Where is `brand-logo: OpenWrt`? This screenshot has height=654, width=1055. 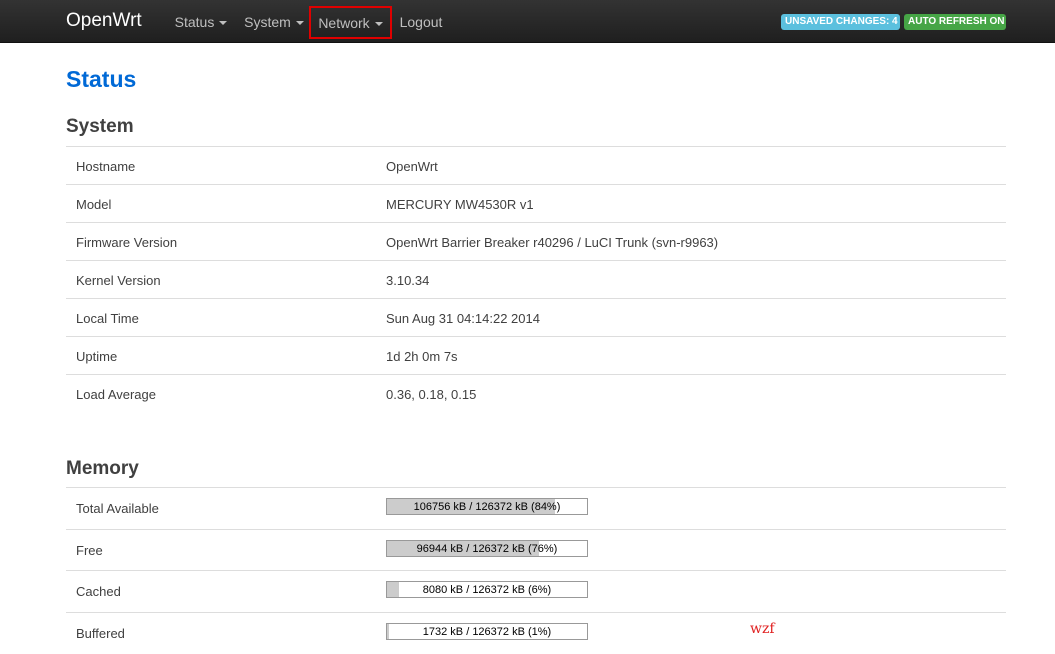 brand-logo: OpenWrt is located at coordinates (104, 21).